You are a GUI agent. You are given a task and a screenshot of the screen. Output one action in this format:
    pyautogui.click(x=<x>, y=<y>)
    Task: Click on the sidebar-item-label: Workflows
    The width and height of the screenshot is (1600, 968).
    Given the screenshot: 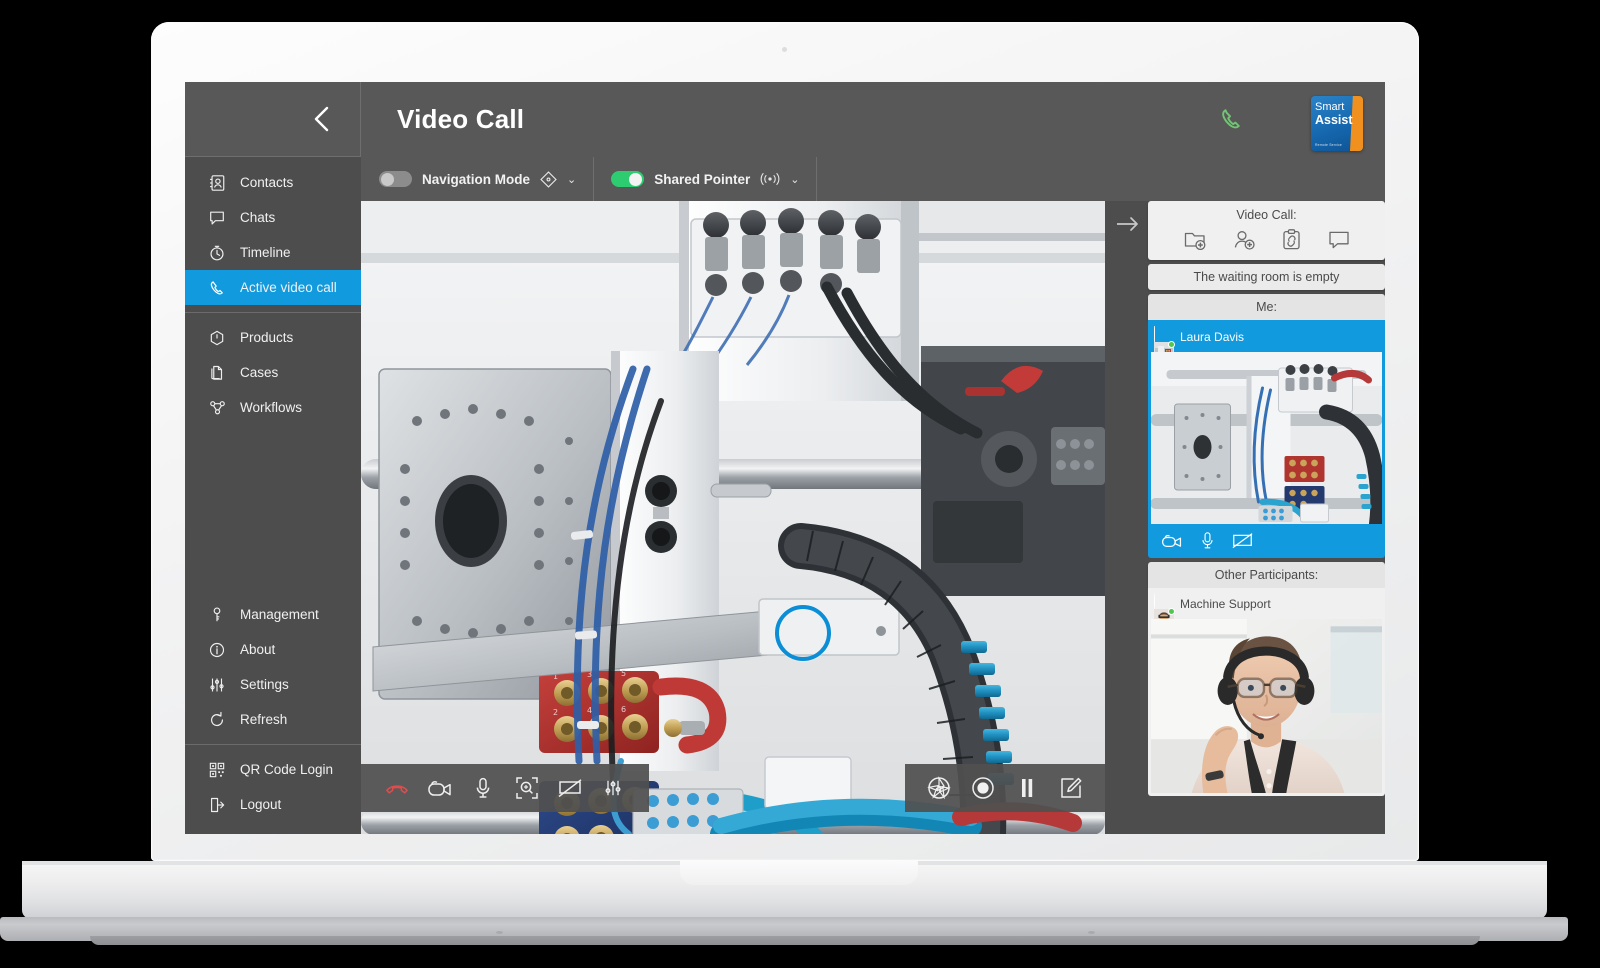 What is the action you would take?
    pyautogui.click(x=271, y=407)
    